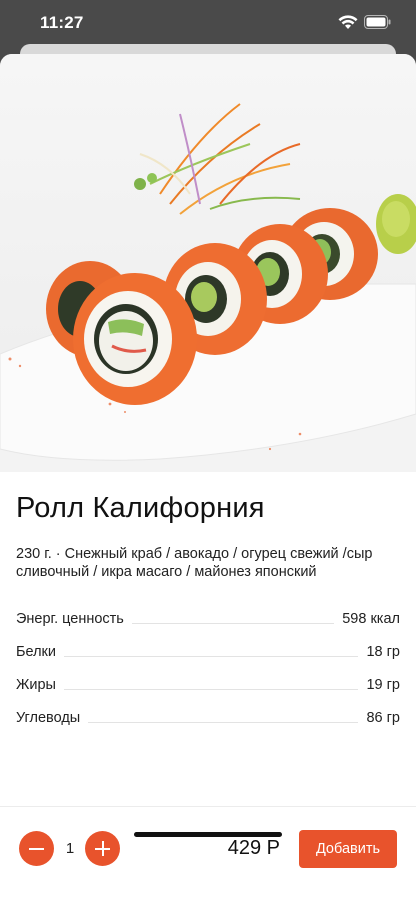  Describe the element at coordinates (70, 619) in the screenshot. I see `nutrition-label: Энерг. ценность` at that location.